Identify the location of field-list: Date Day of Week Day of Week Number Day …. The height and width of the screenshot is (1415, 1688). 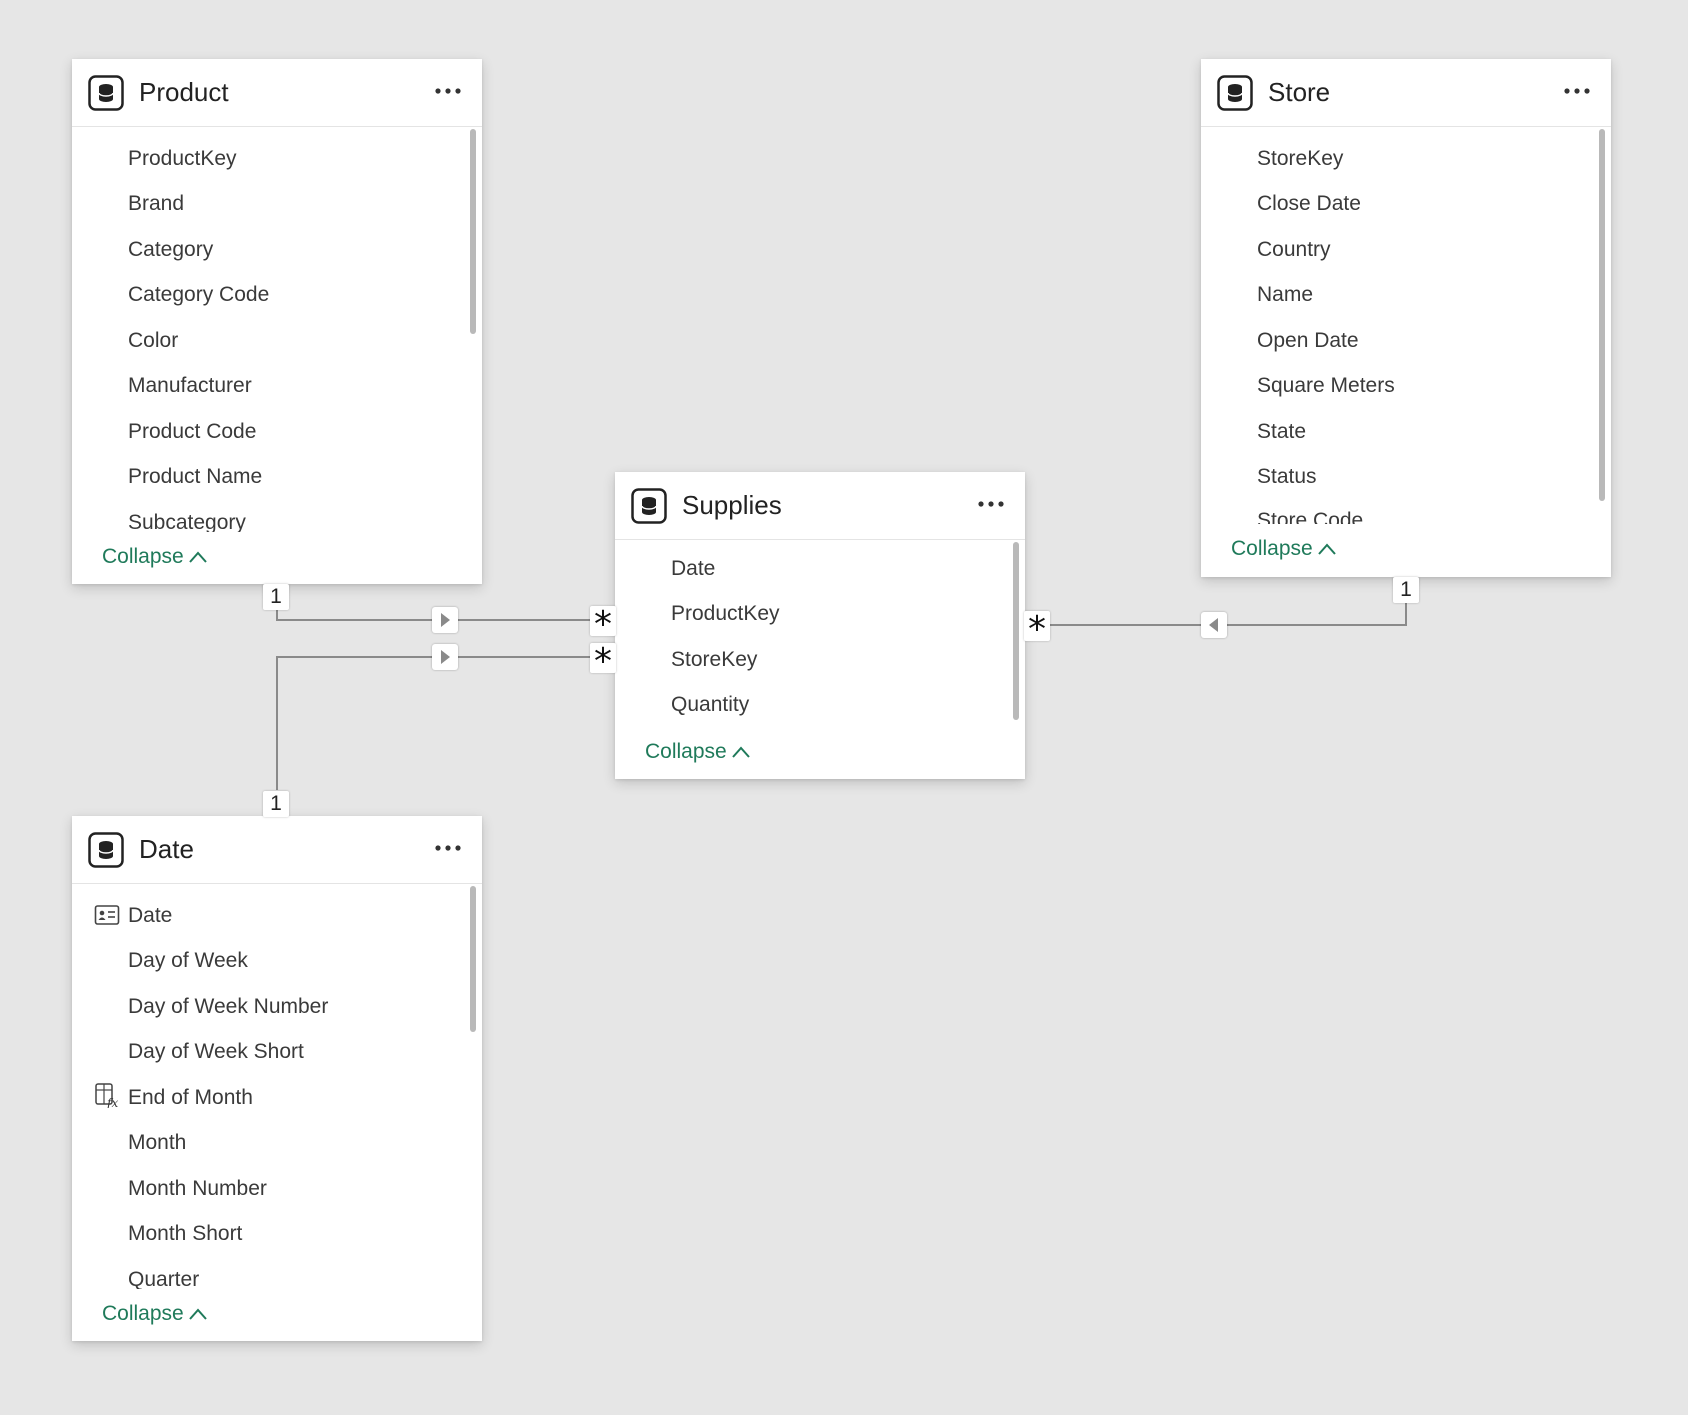
(277, 1086).